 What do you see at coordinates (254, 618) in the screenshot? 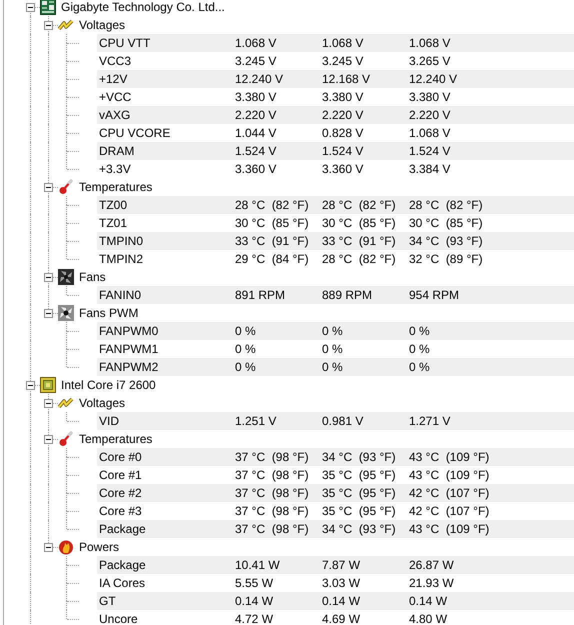
I see `sensor-value: 4.72 W` at bounding box center [254, 618].